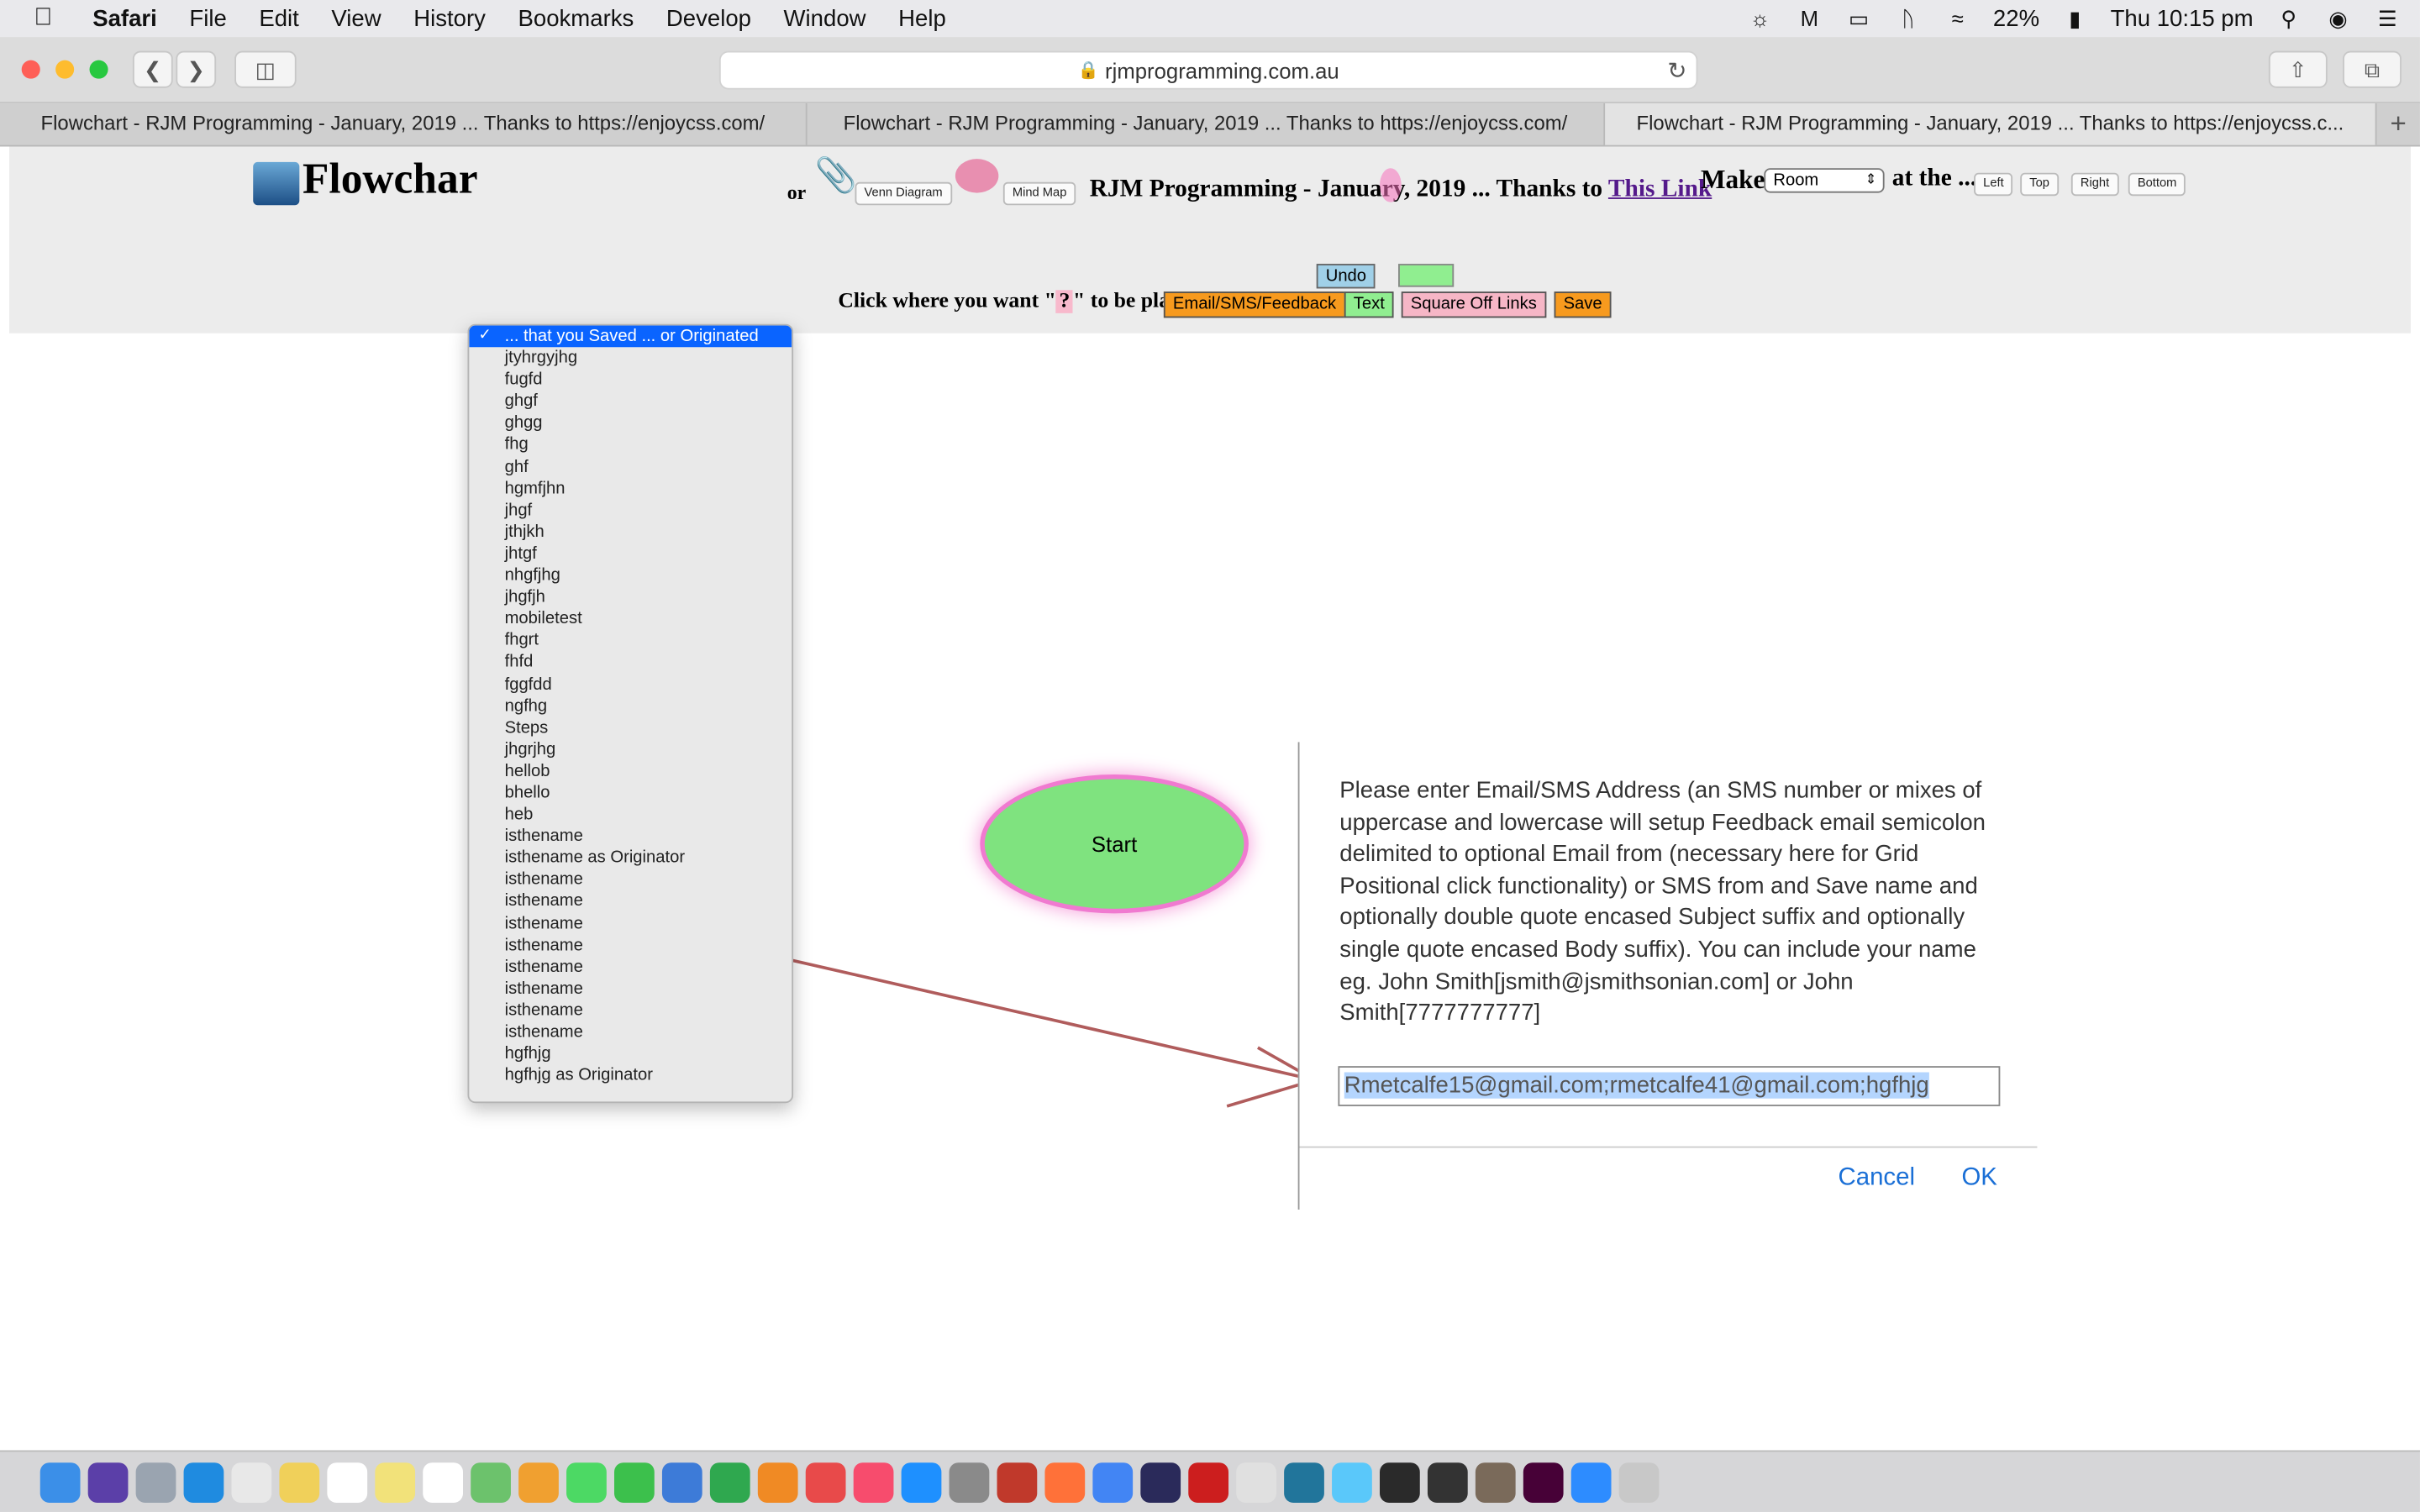  I want to click on dropdown-option: fhfd, so click(630, 663).